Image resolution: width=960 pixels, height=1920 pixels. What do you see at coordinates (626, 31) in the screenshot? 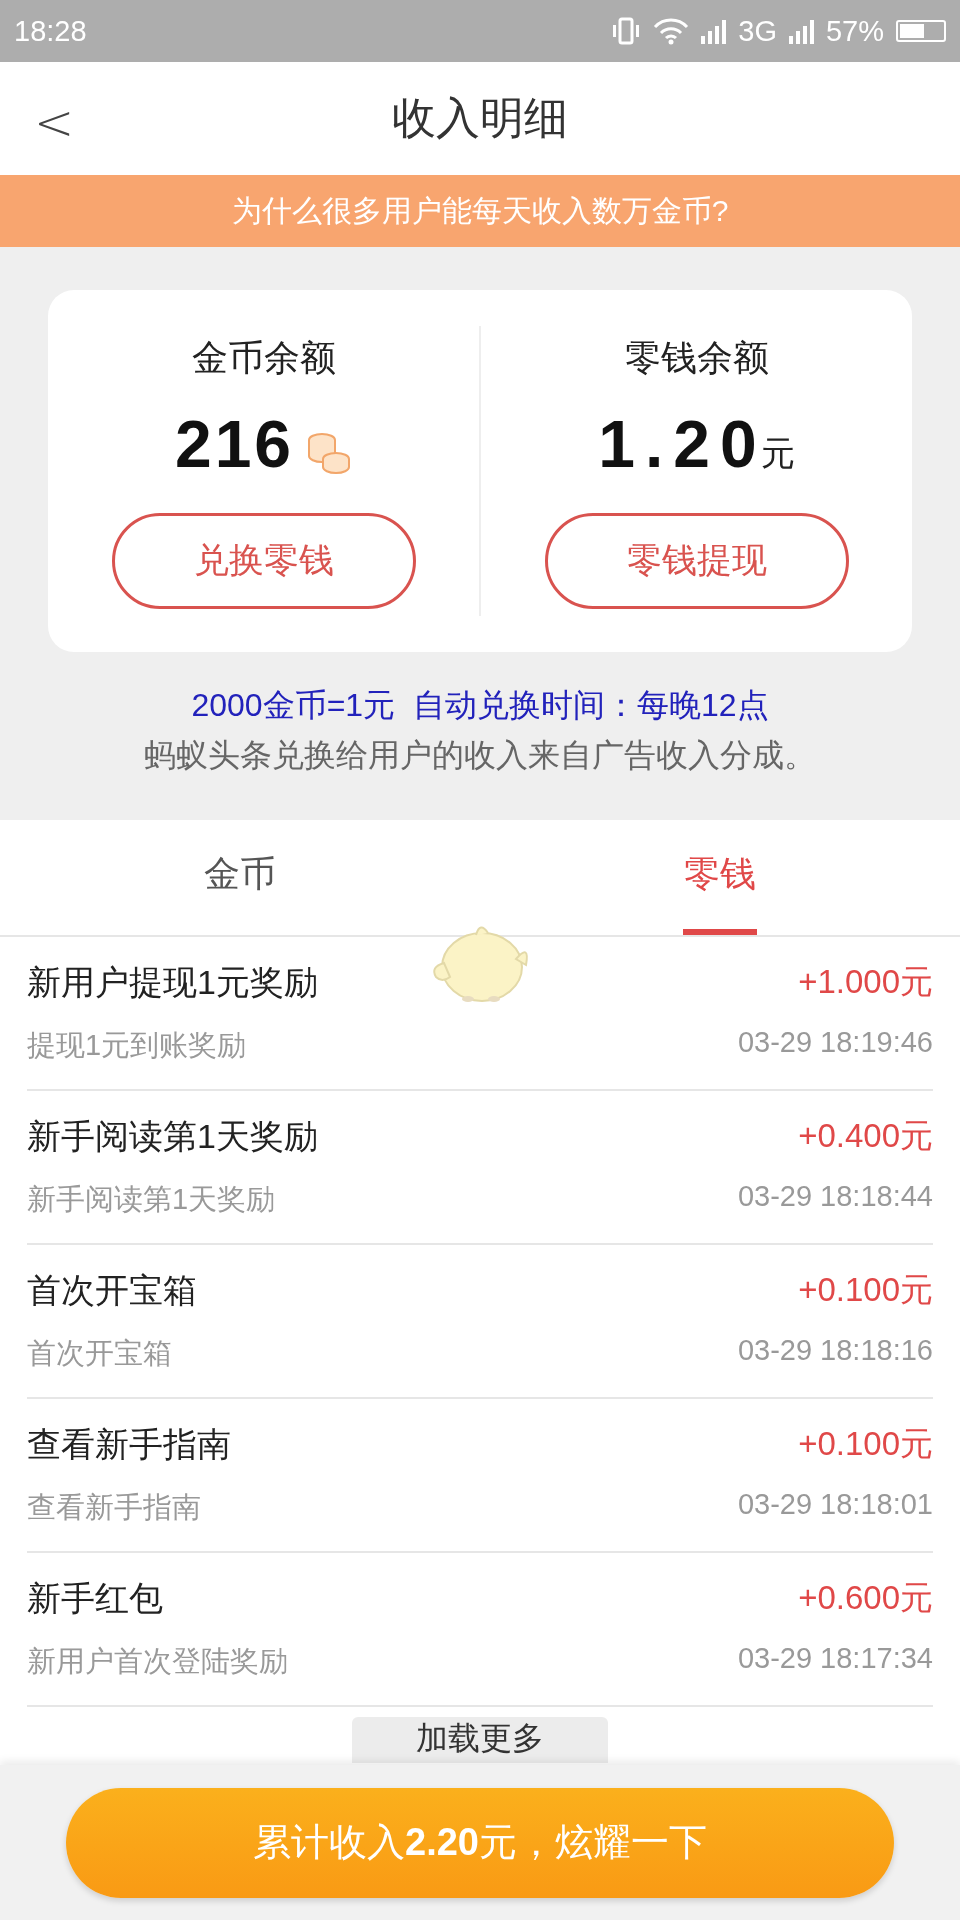
I see `vibrate-icon` at bounding box center [626, 31].